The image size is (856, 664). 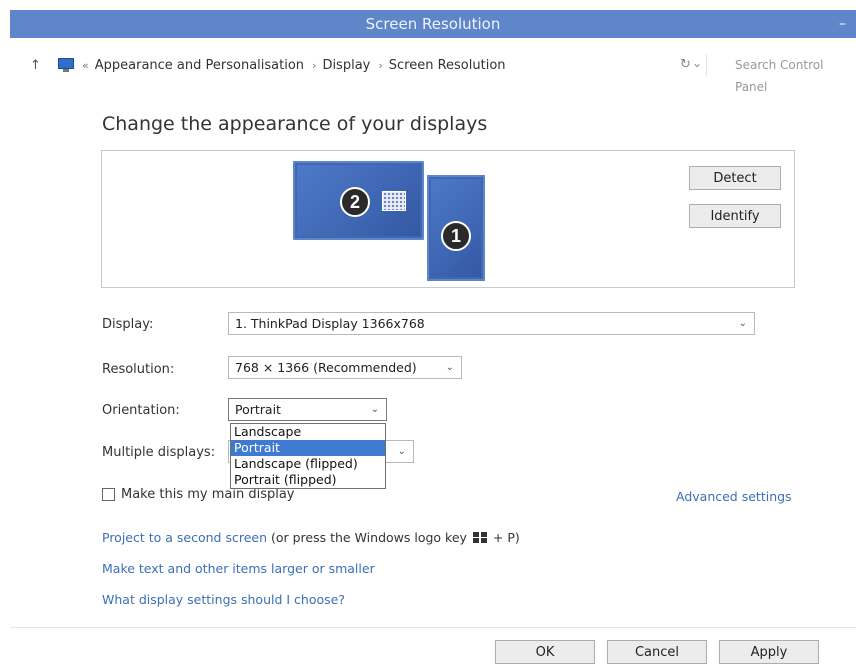 What do you see at coordinates (223, 599) in the screenshot?
I see `display-settings-help-link: What display settings should I choose?` at bounding box center [223, 599].